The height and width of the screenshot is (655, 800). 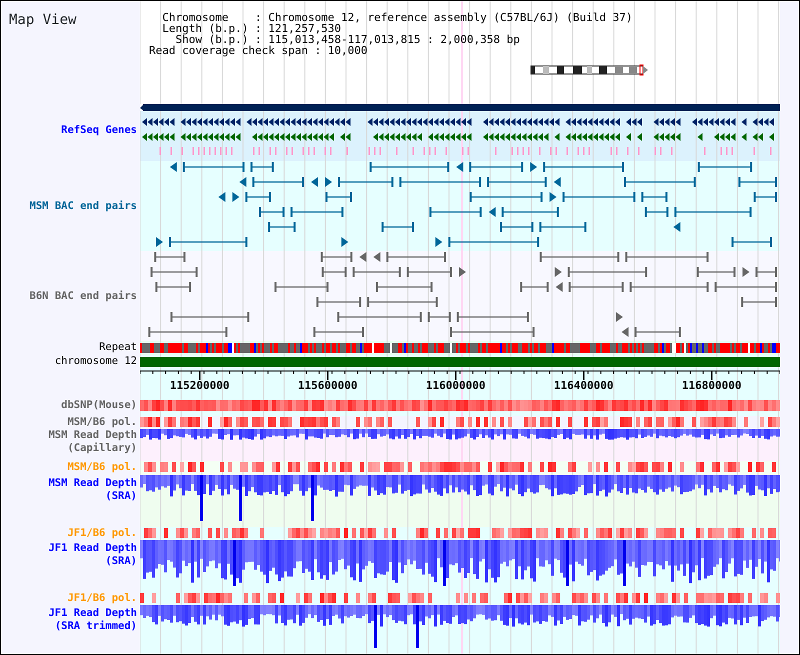 What do you see at coordinates (93, 442) in the screenshot?
I see `track-label: MSM Read Depth (Capillary)` at bounding box center [93, 442].